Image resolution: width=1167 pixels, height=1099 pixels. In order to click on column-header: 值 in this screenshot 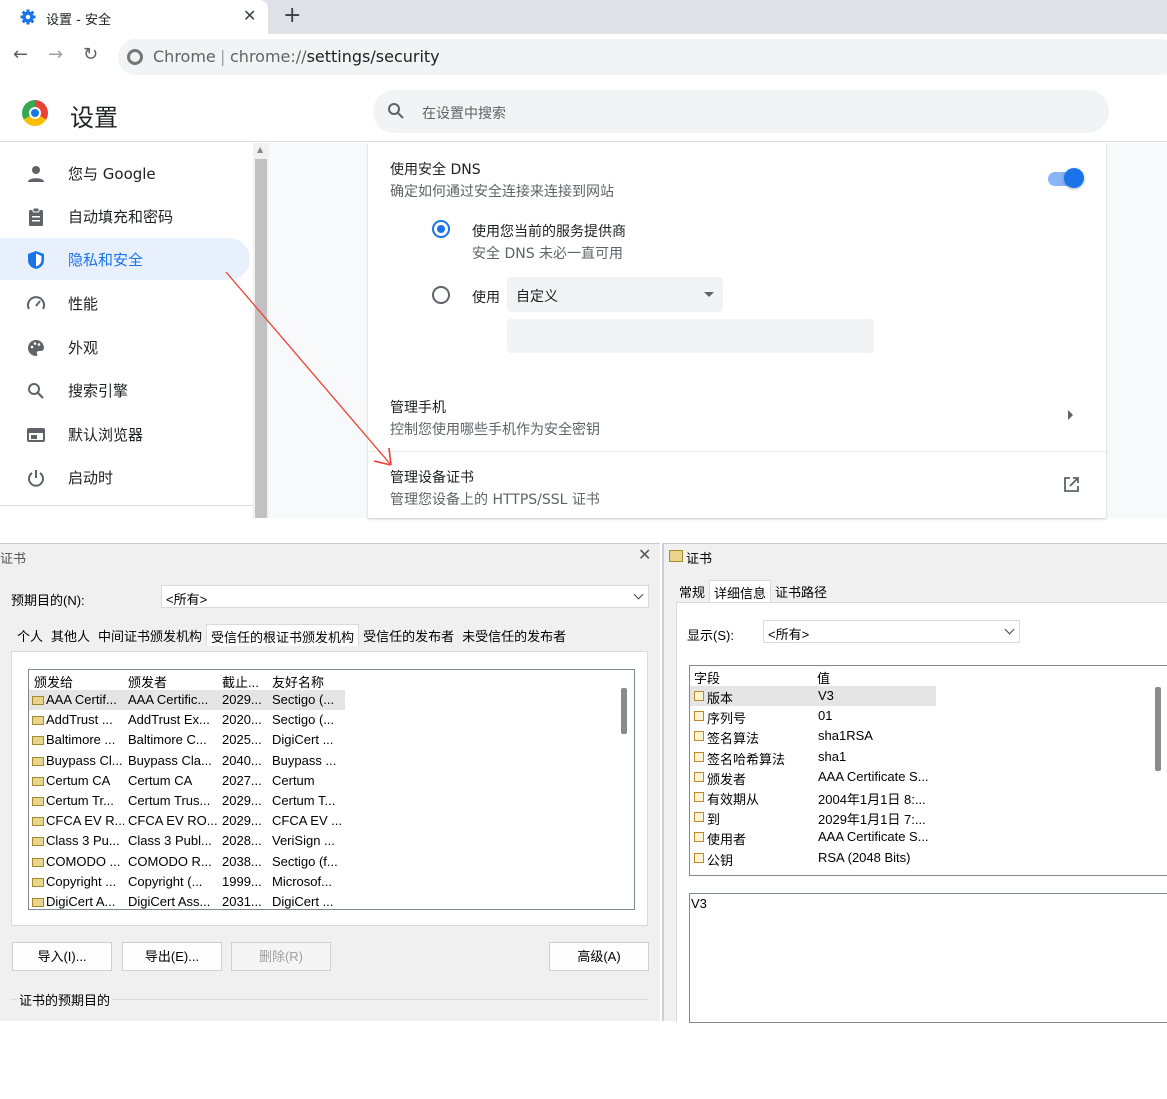, I will do `click(876, 677)`.